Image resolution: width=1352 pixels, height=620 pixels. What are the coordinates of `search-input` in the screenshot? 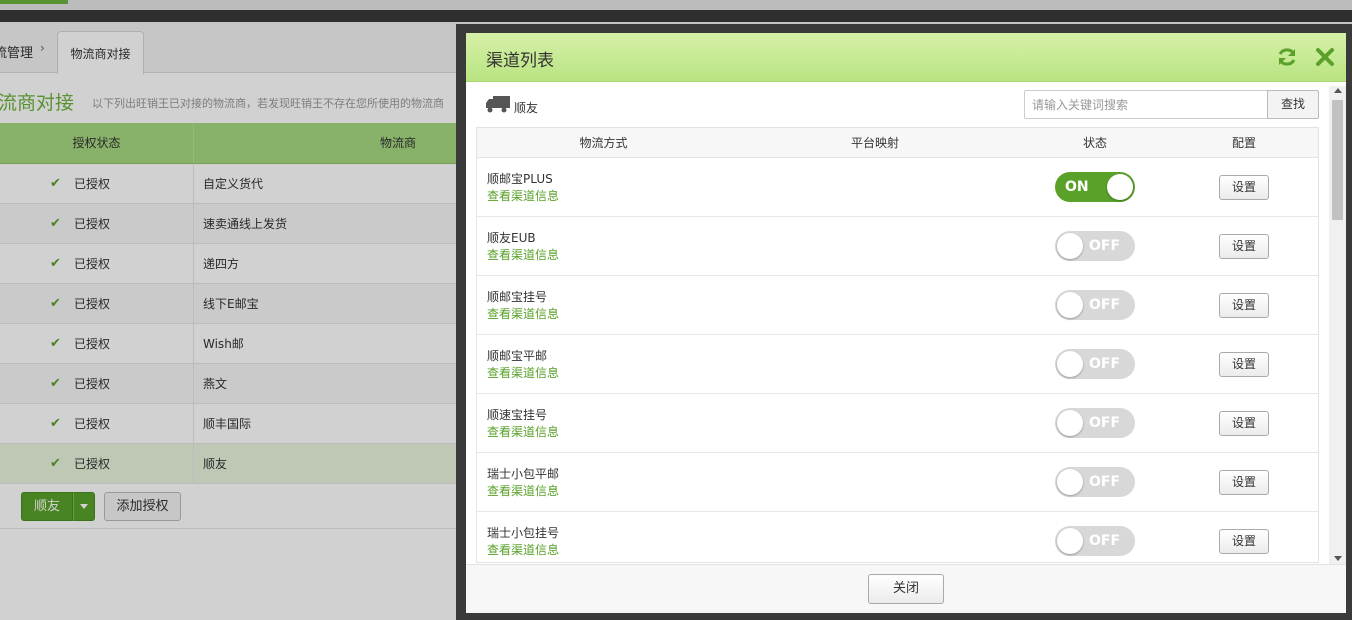 It's located at (1146, 104).